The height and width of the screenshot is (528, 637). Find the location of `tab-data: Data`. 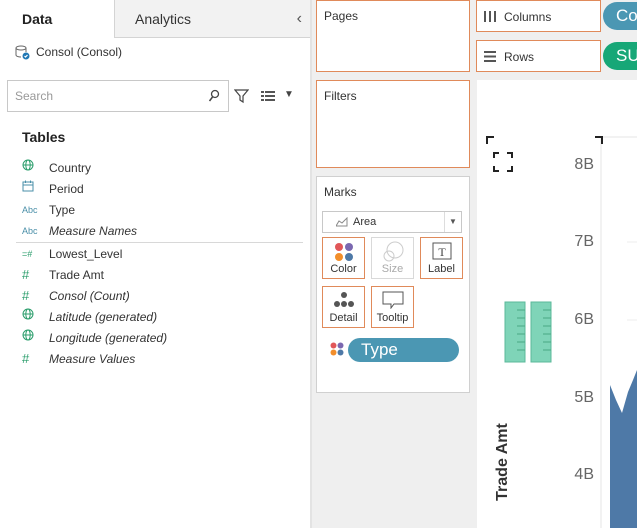

tab-data: Data is located at coordinates (57, 19).